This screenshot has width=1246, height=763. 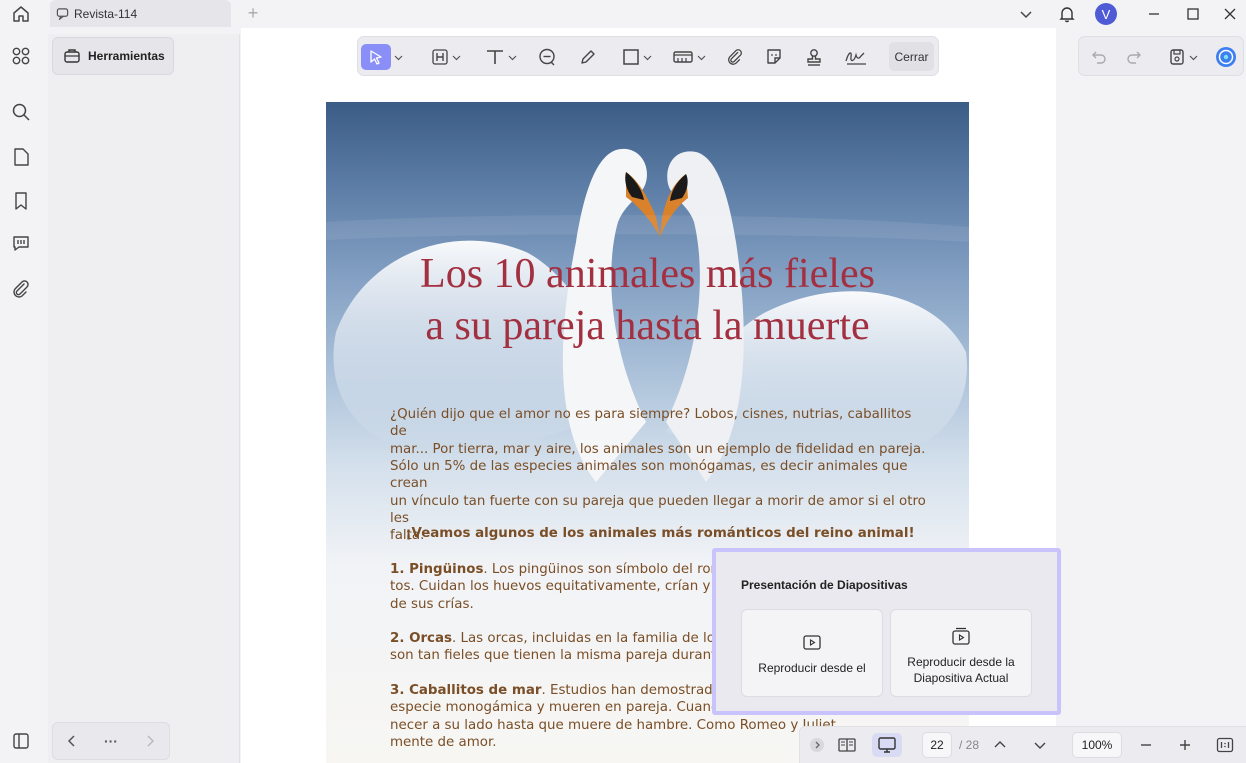 I want to click on bookmarks-button, so click(x=21, y=201).